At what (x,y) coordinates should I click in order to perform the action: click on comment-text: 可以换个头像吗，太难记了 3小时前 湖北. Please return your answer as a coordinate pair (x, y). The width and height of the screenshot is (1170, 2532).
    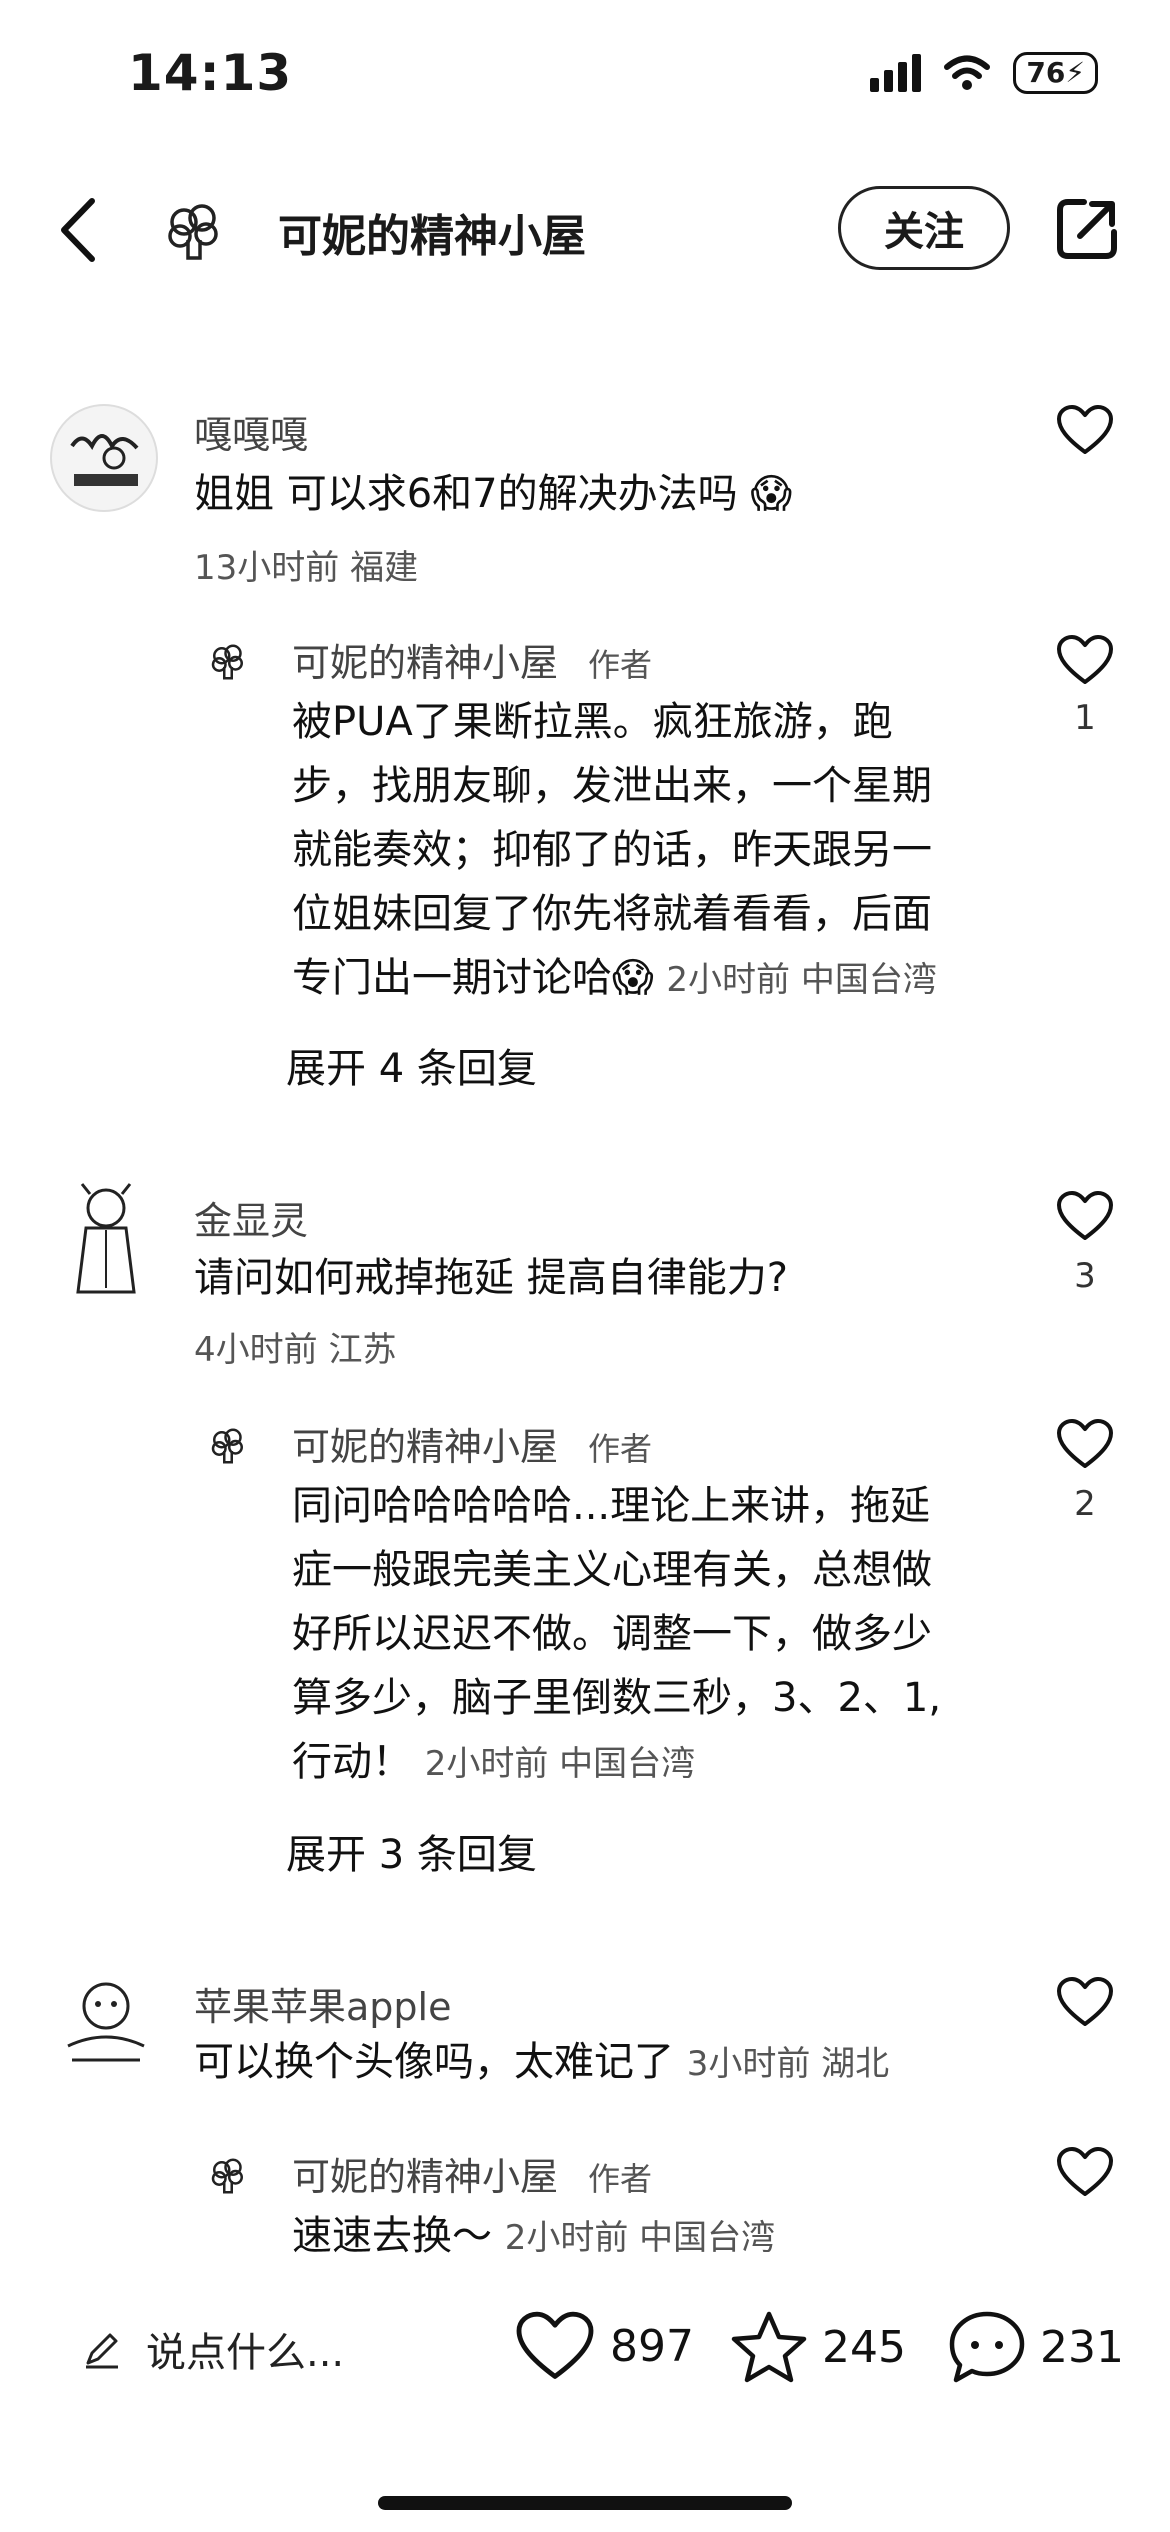
    Looking at the image, I should click on (541, 2063).